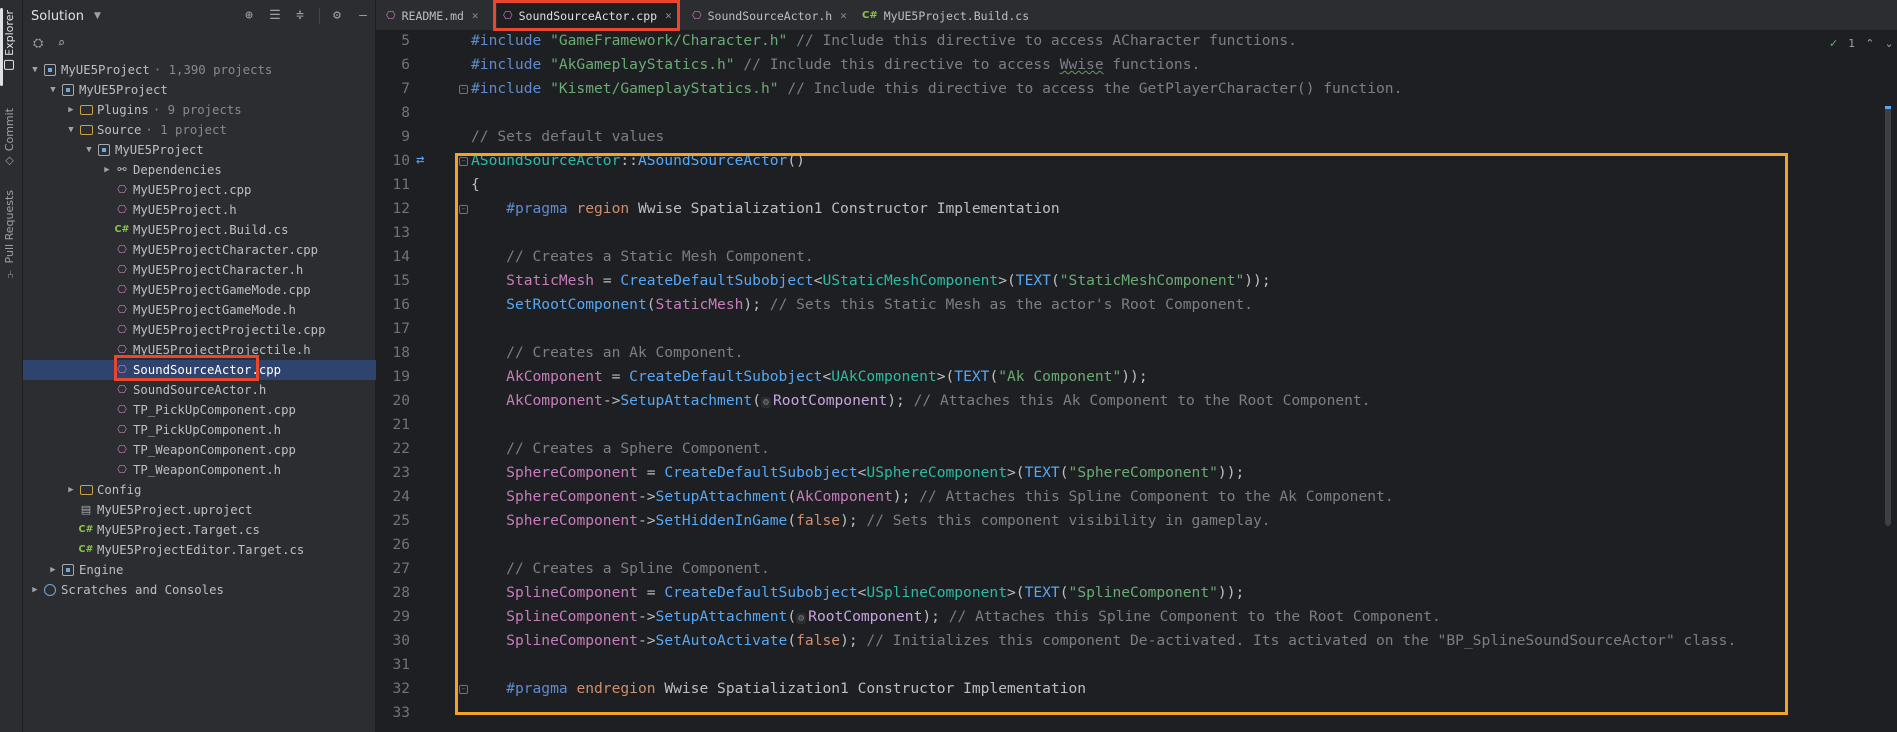 The image size is (1897, 732). Describe the element at coordinates (142, 590) in the screenshot. I see `tree-item-label: Scratches and Consoles` at that location.